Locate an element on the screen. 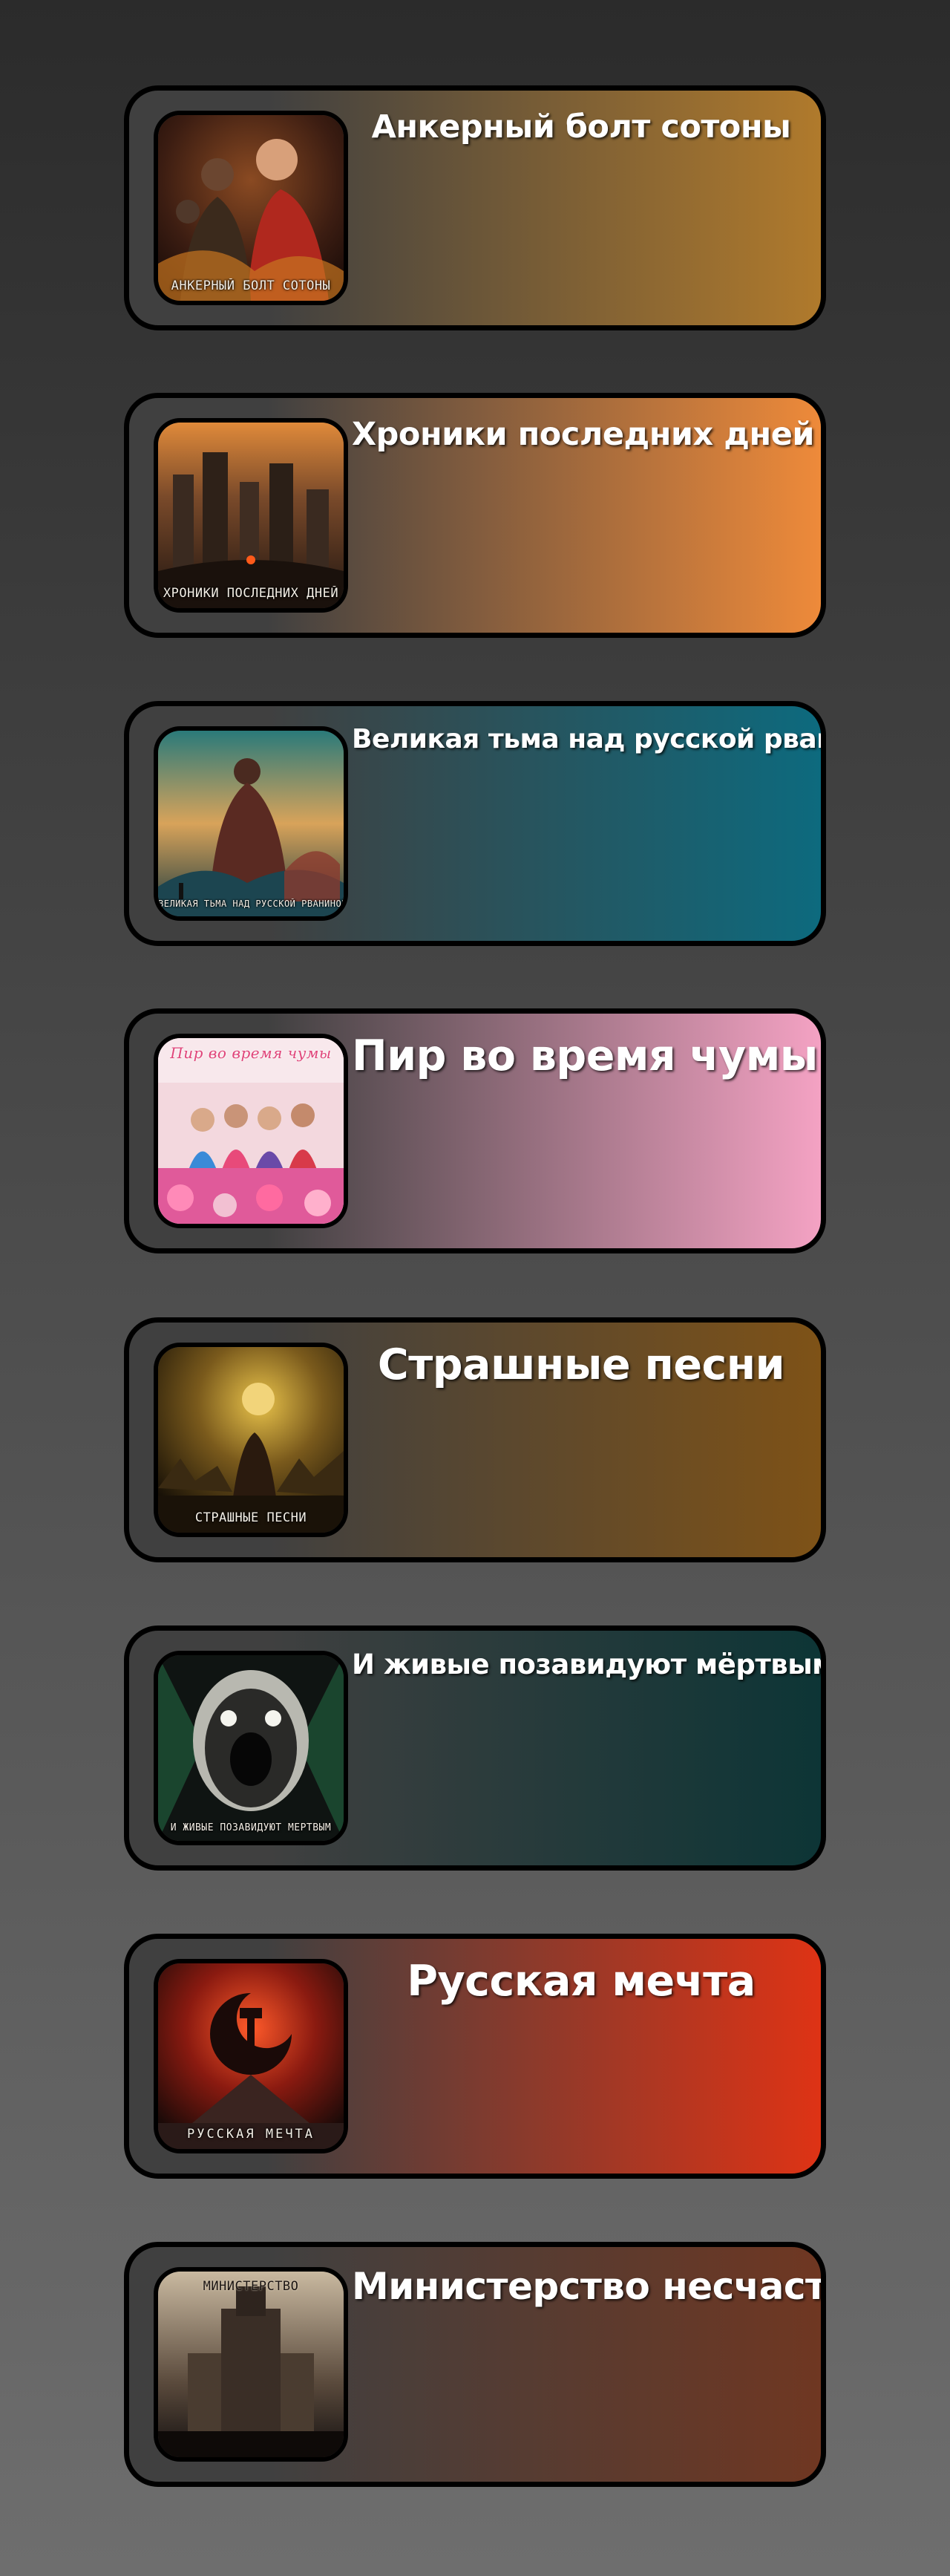 This screenshot has height=2576, width=950. album-cover: Пир во время чумы is located at coordinates (251, 1131).